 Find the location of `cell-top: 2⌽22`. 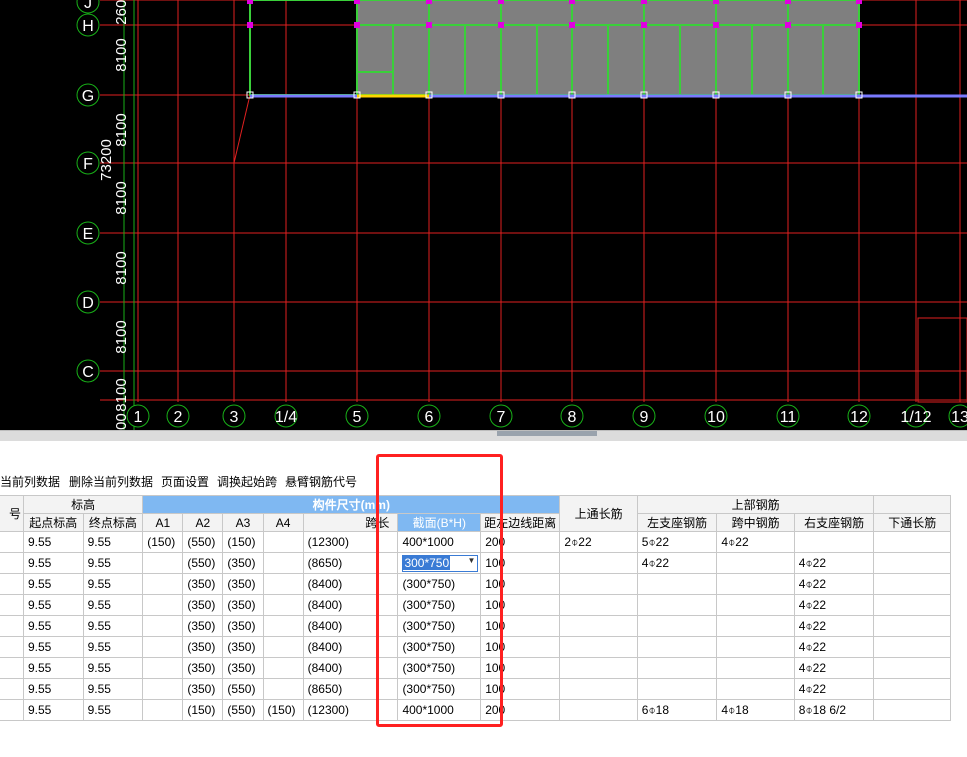

cell-top: 2⌽22 is located at coordinates (598, 542).